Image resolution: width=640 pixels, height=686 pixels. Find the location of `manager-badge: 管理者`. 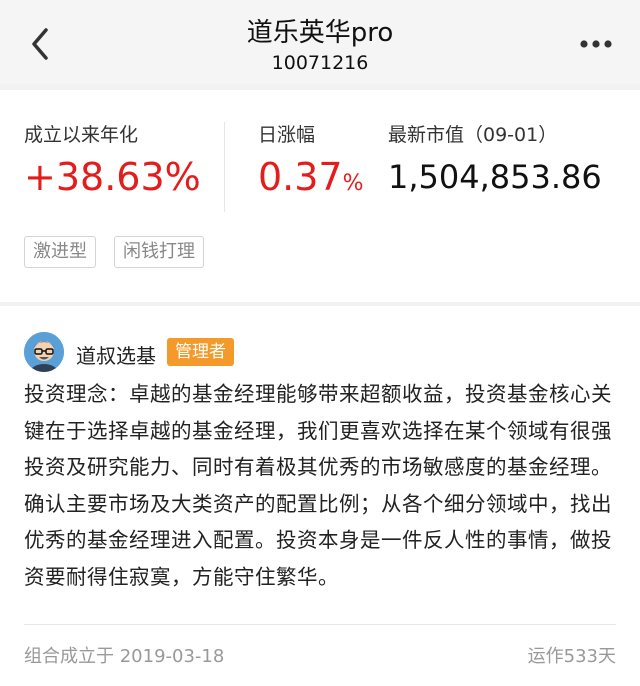

manager-badge: 管理者 is located at coordinates (200, 352).